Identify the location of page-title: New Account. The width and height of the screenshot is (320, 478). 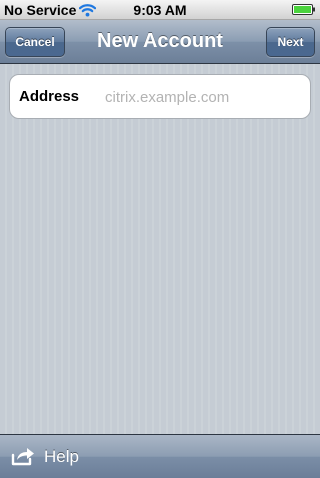
(160, 41).